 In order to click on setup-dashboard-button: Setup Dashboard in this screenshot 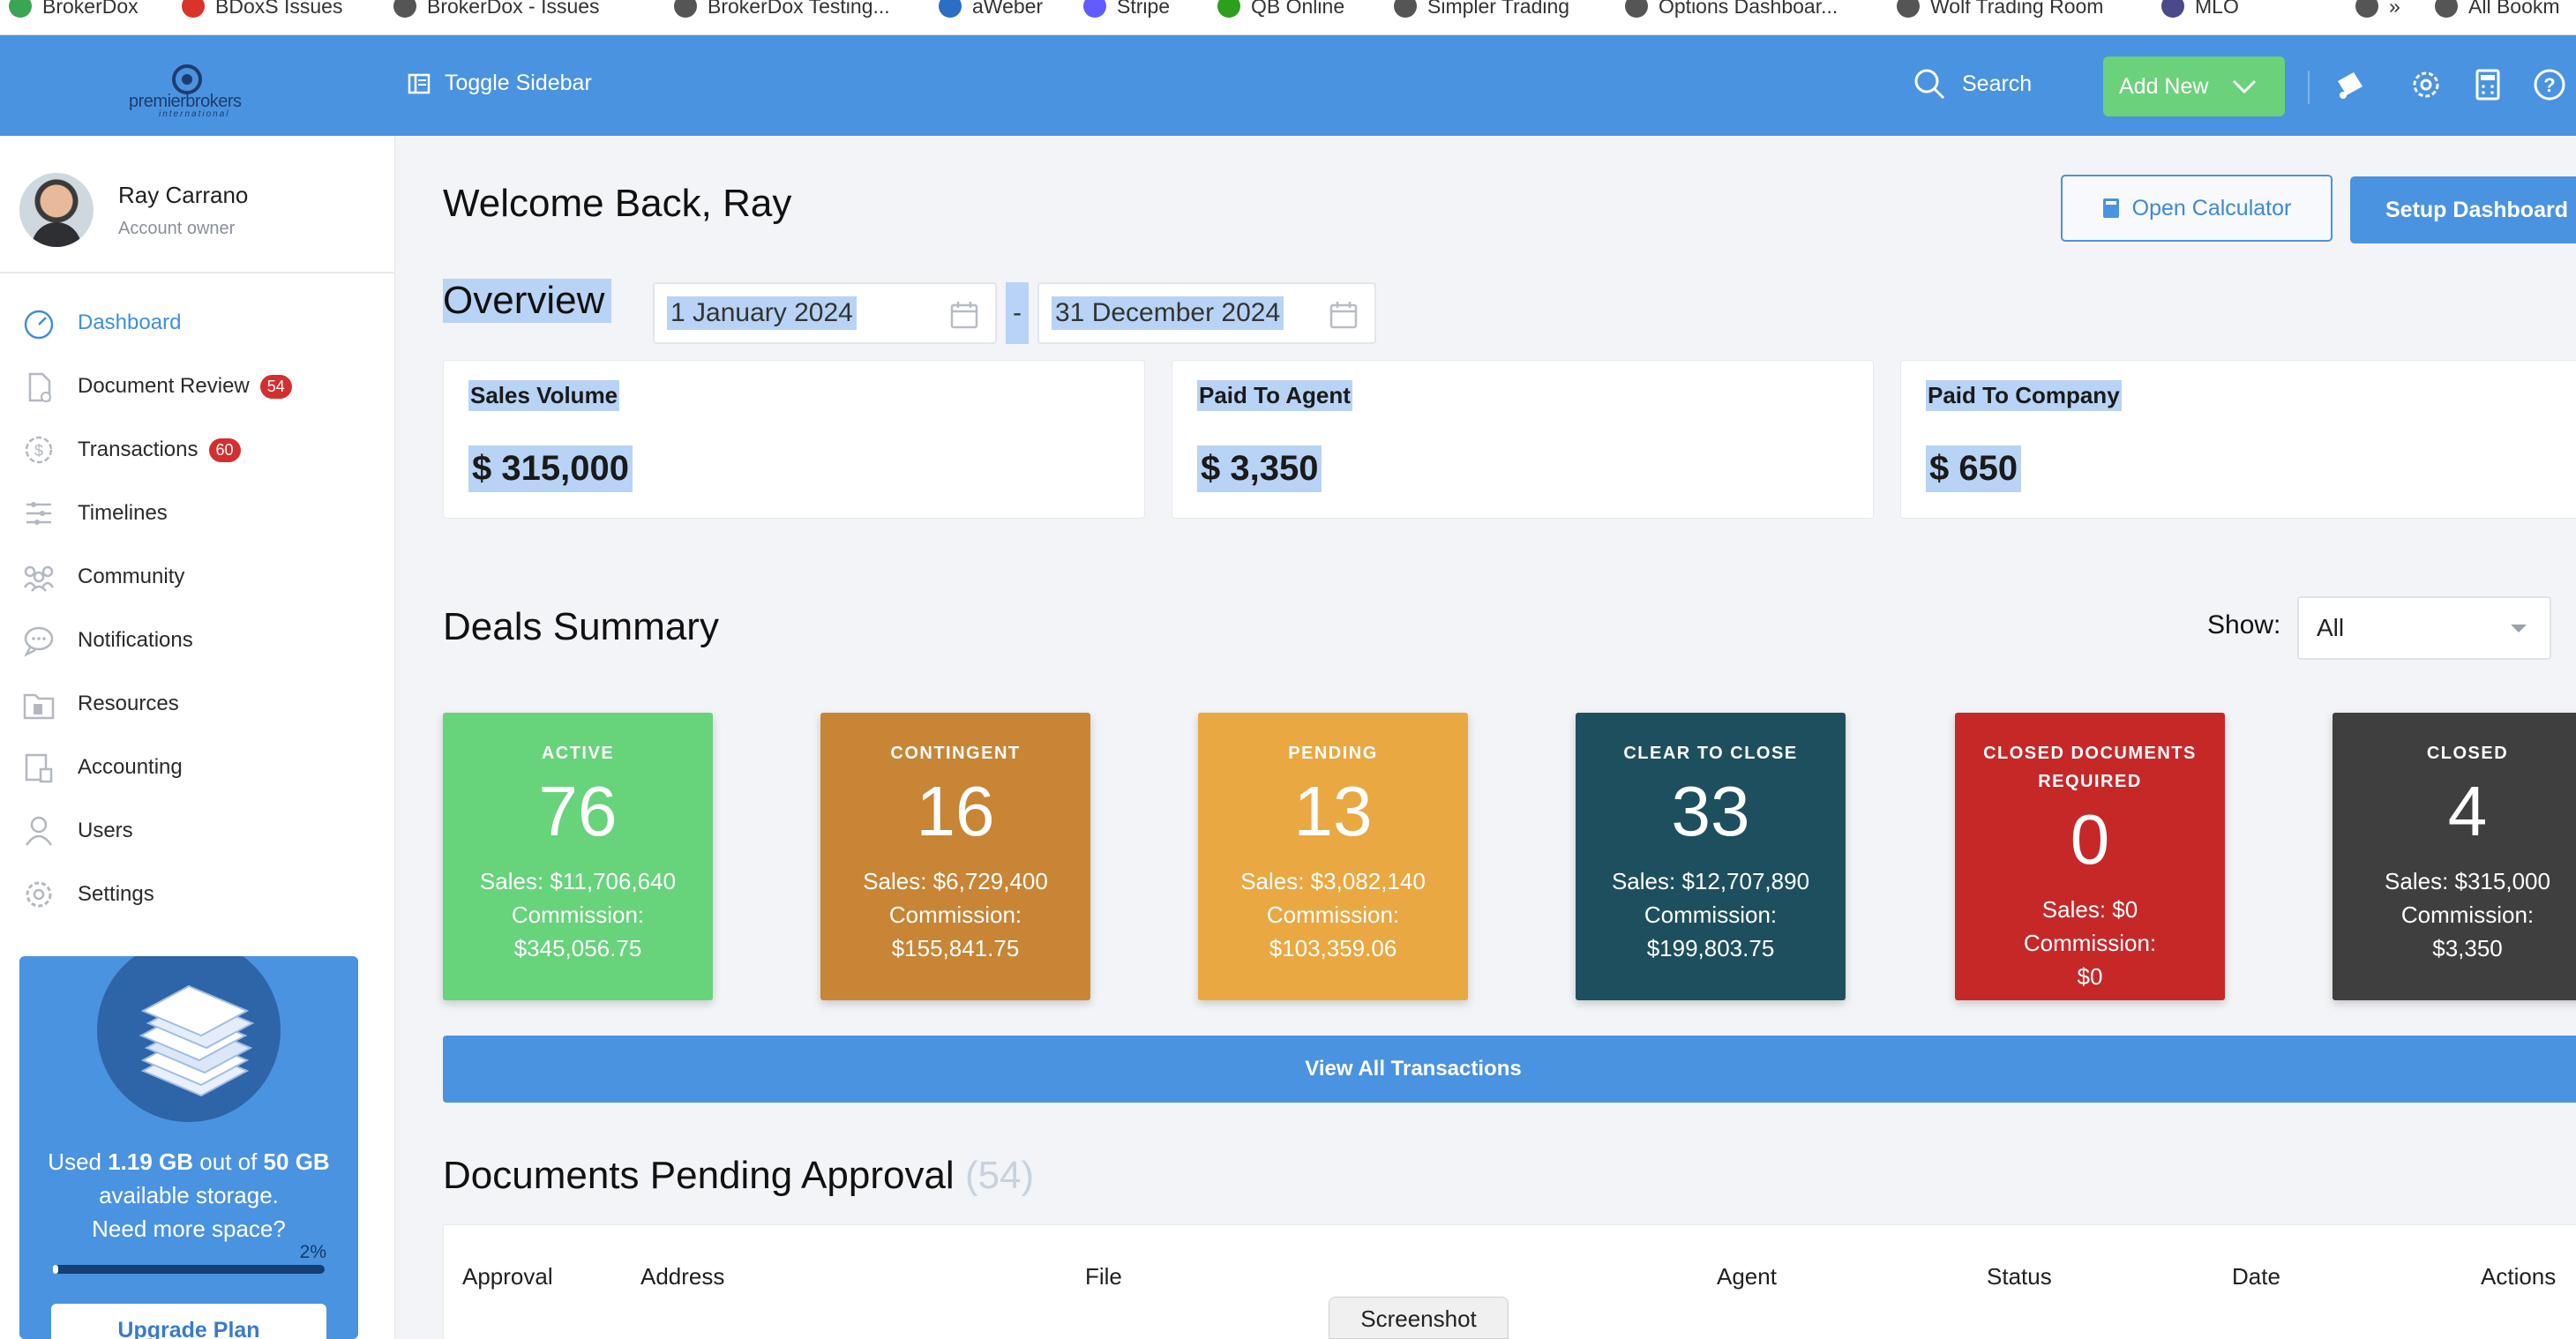, I will do `click(2463, 209)`.